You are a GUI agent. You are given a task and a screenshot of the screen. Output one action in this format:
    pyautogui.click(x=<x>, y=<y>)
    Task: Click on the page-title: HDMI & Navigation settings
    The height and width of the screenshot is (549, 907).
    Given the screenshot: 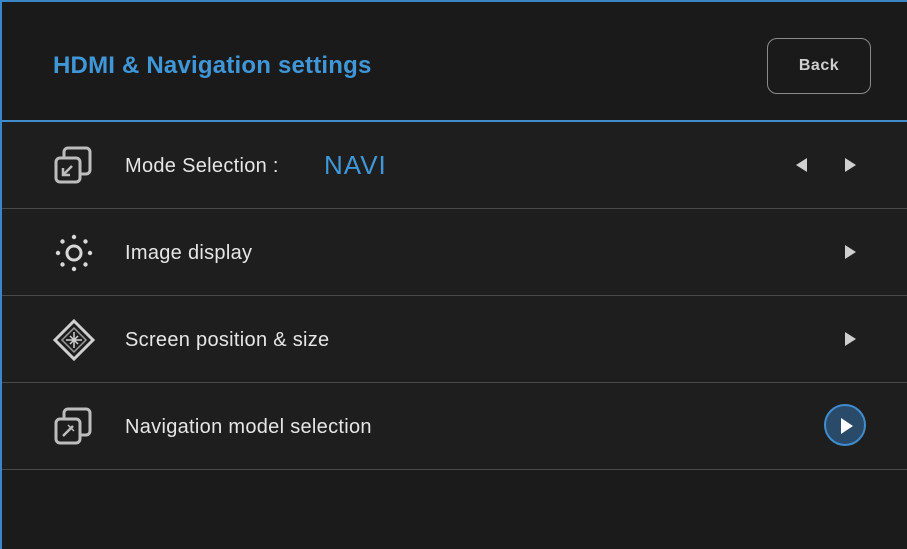 What is the action you would take?
    pyautogui.click(x=212, y=65)
    